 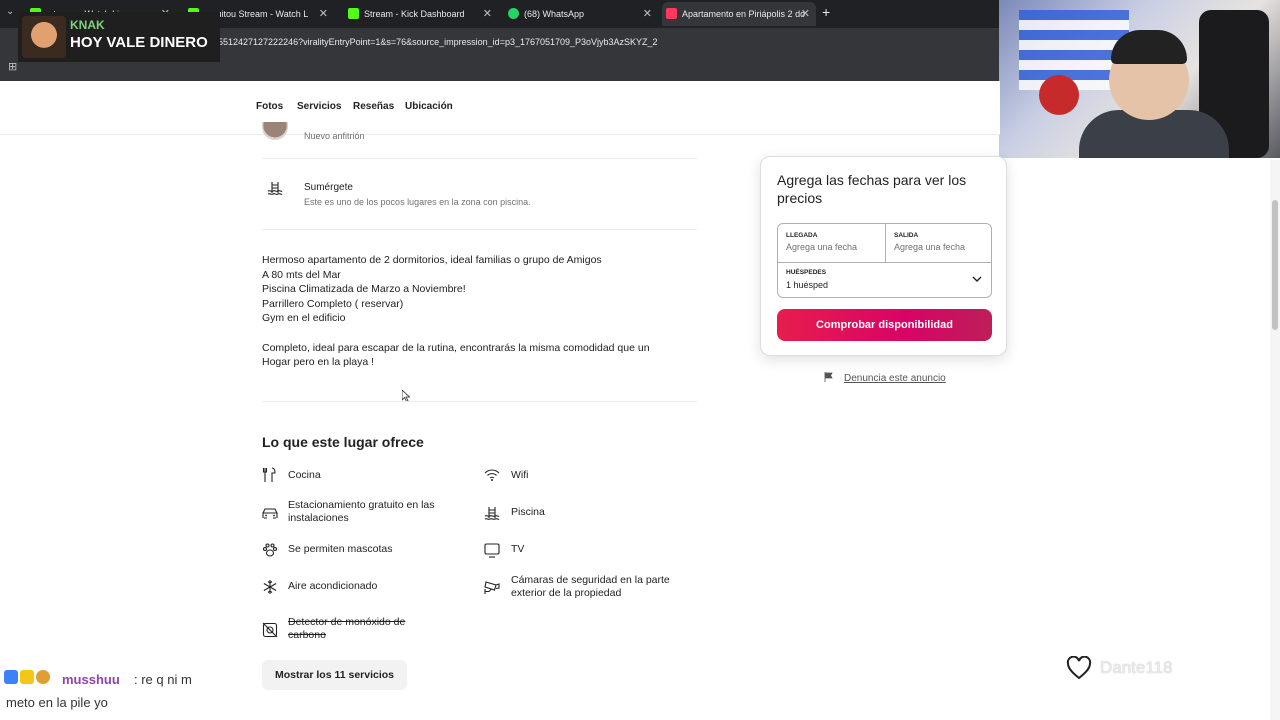 What do you see at coordinates (139, 42) in the screenshot?
I see `alert-message: HOY VALE DINERO` at bounding box center [139, 42].